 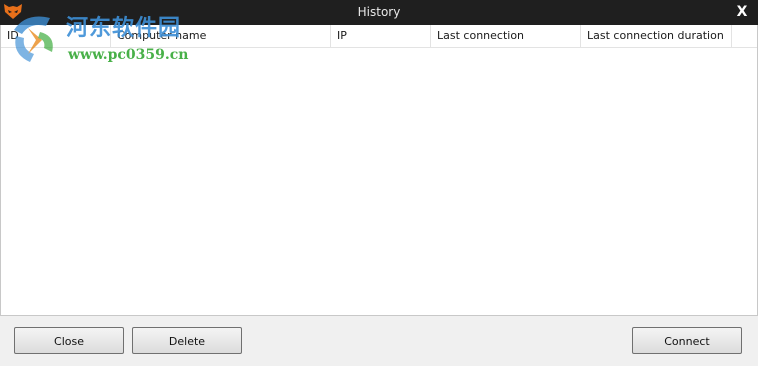 What do you see at coordinates (56, 36) in the screenshot?
I see `column-header-id: ID` at bounding box center [56, 36].